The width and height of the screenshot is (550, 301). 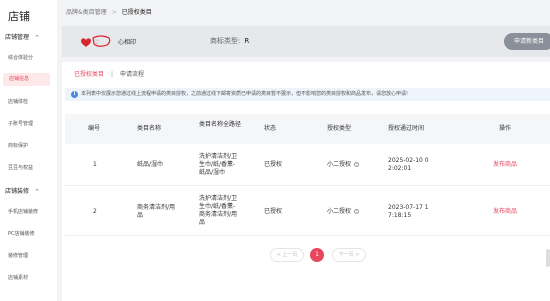 I want to click on sidebar-group-shop-management: 店铺管理 ^, so click(x=22, y=36).